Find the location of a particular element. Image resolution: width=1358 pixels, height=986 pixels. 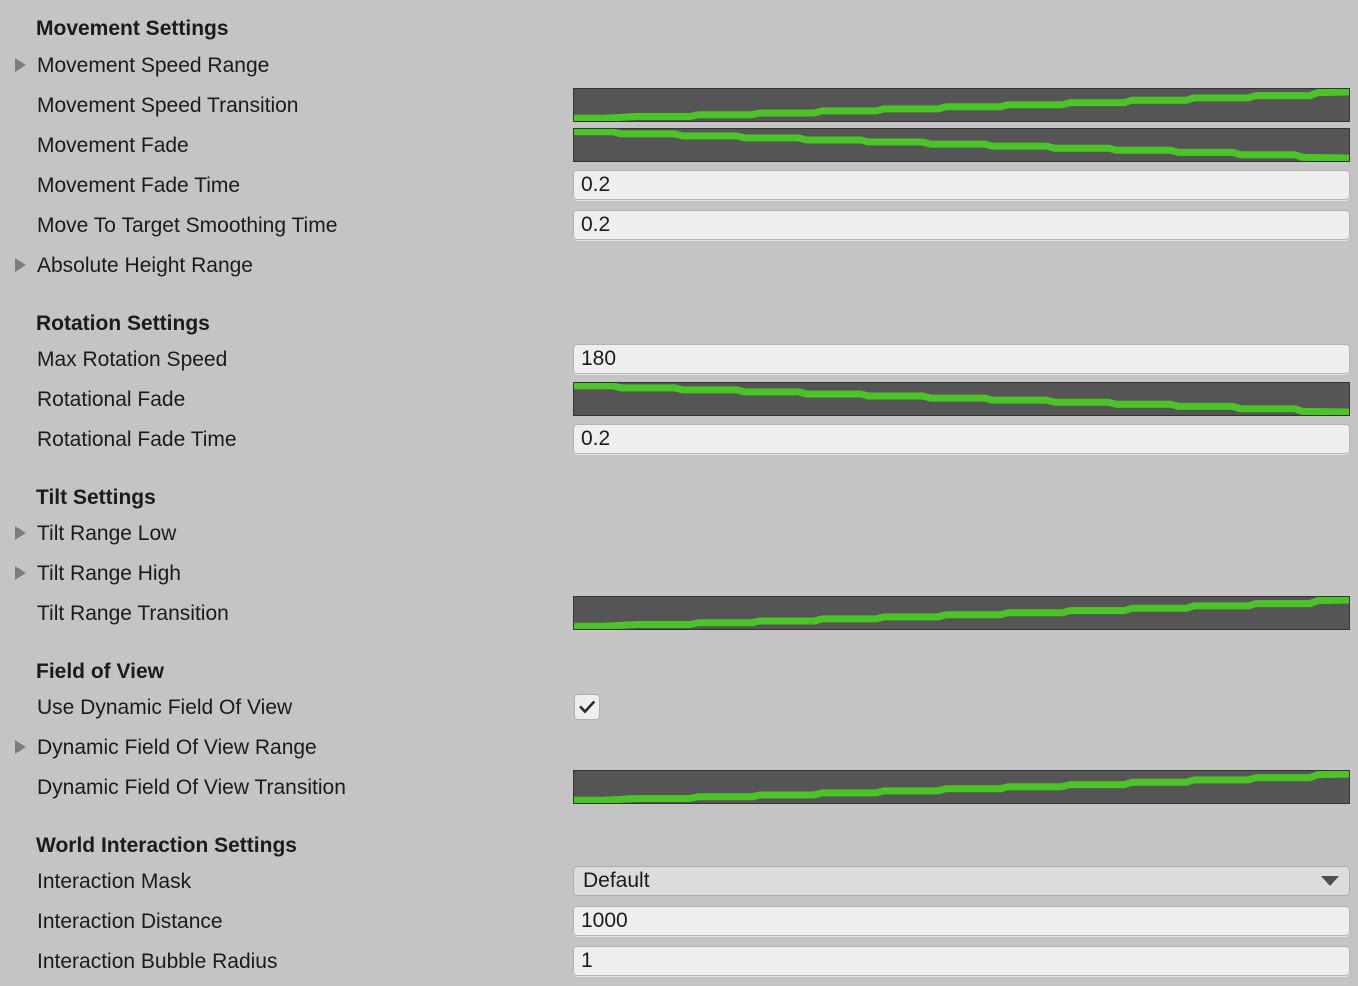

row-interaction-bubble-radius: Interaction Bubble Radius 1 is located at coordinates (679, 961).